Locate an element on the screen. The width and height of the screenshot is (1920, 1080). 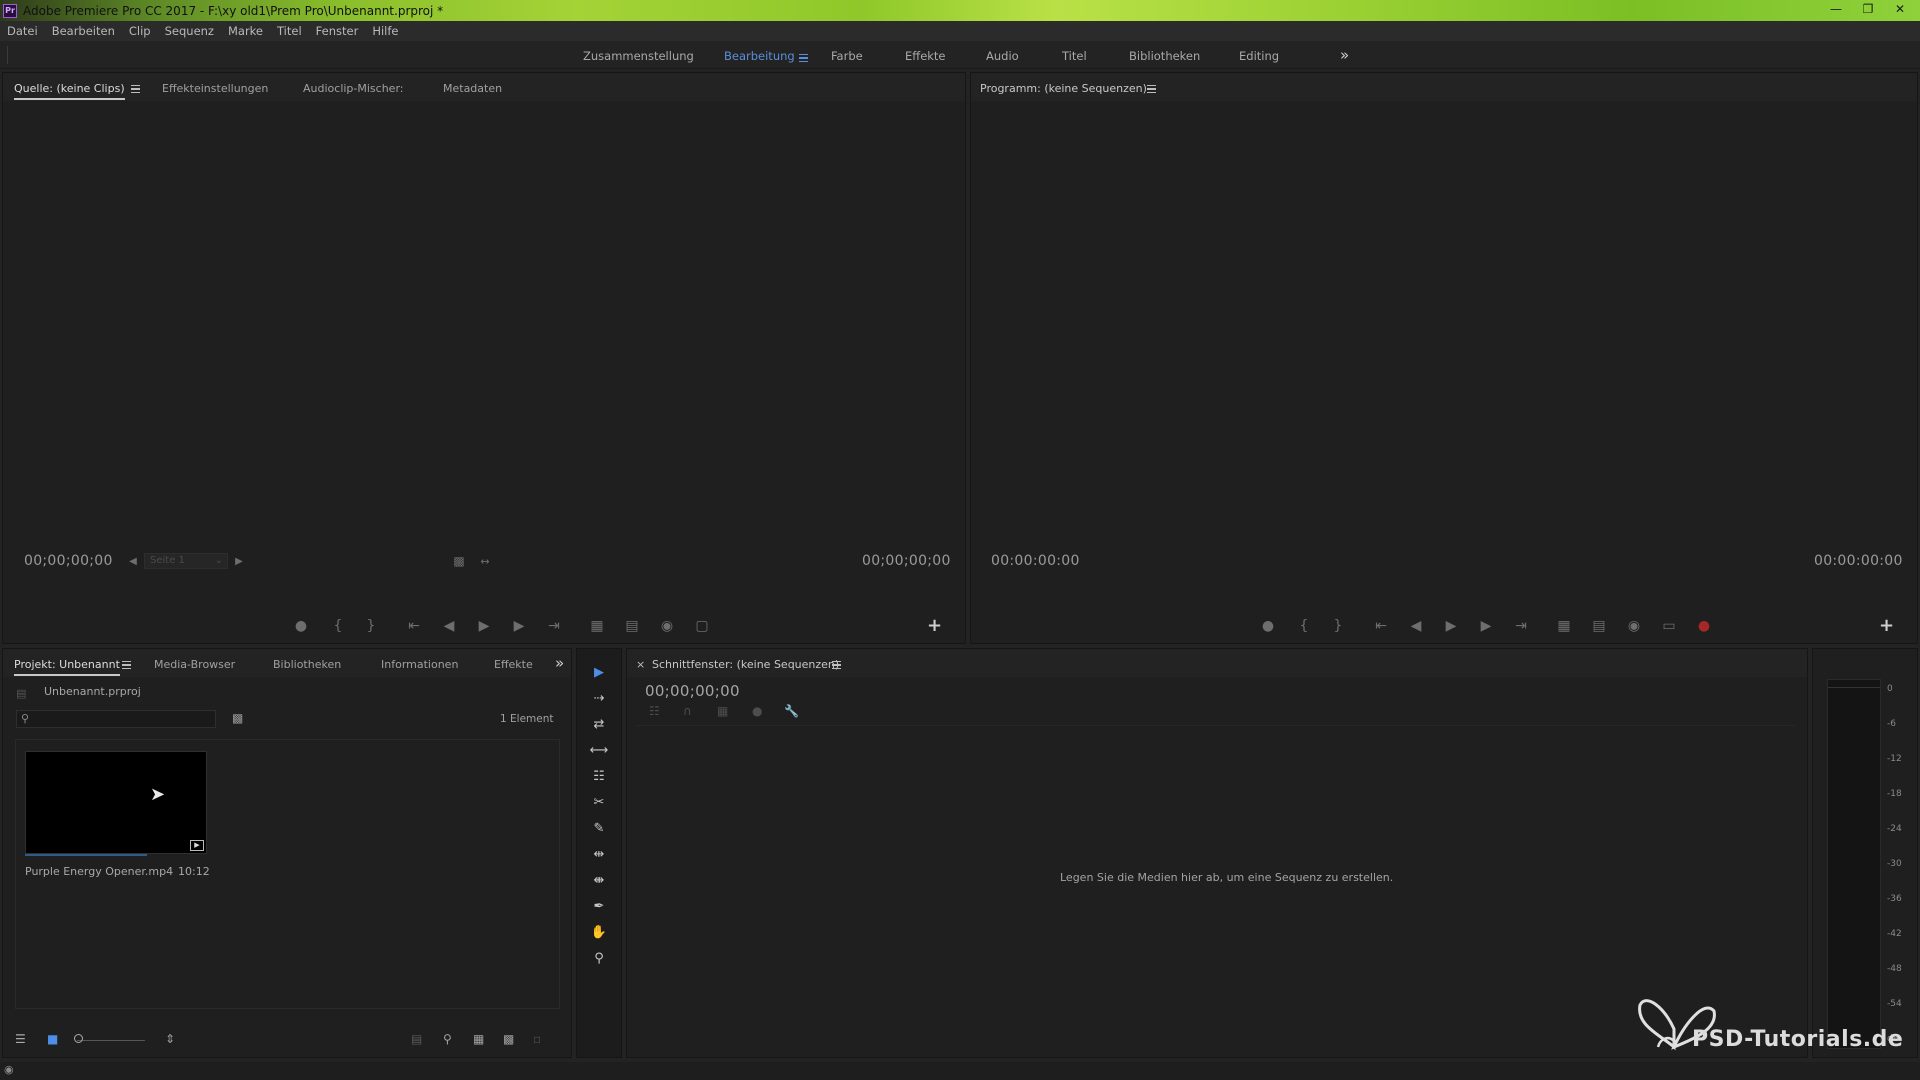
nest-icon: ☷ is located at coordinates (654, 711).